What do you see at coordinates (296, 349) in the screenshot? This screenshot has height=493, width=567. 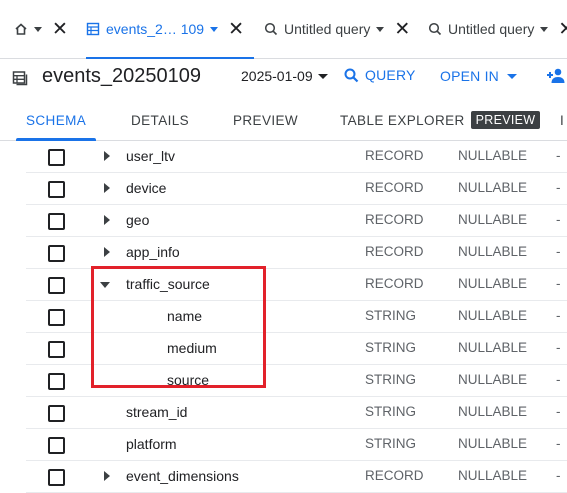 I see `schema-row: medium STRING NULLABLE -` at bounding box center [296, 349].